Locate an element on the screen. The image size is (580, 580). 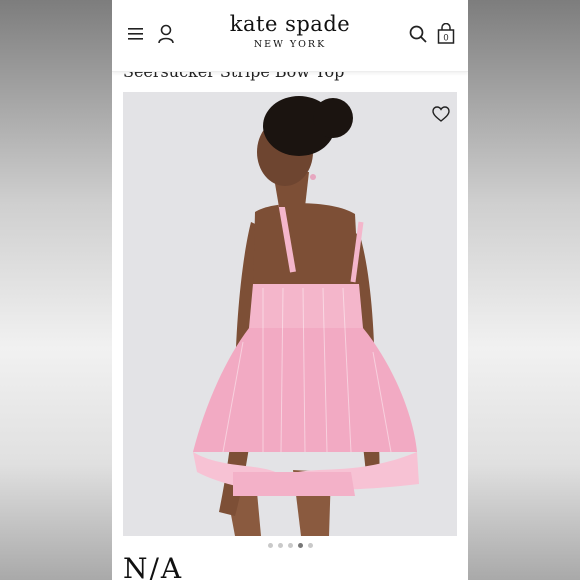
carousel-indicators is located at coordinates (290, 545).